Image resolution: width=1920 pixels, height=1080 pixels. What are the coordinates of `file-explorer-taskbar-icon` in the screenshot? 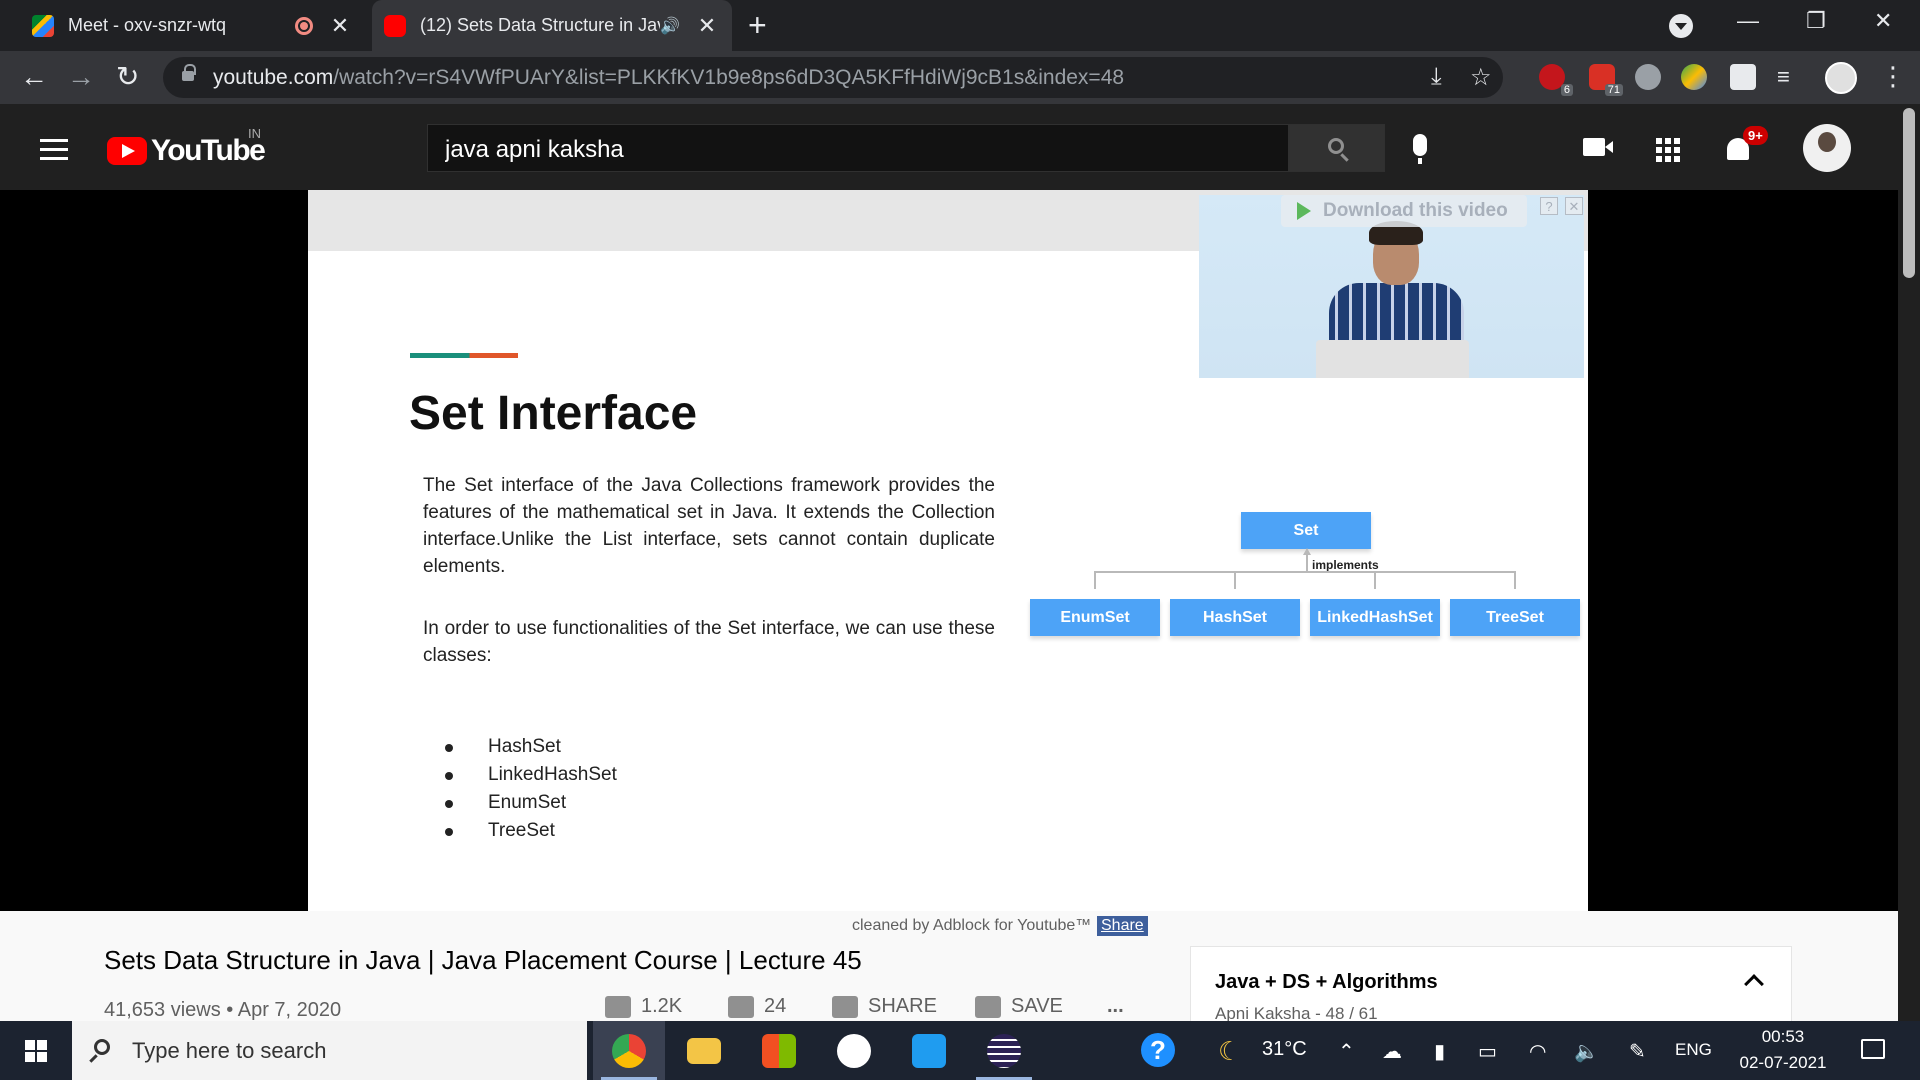 It's located at (704, 1050).